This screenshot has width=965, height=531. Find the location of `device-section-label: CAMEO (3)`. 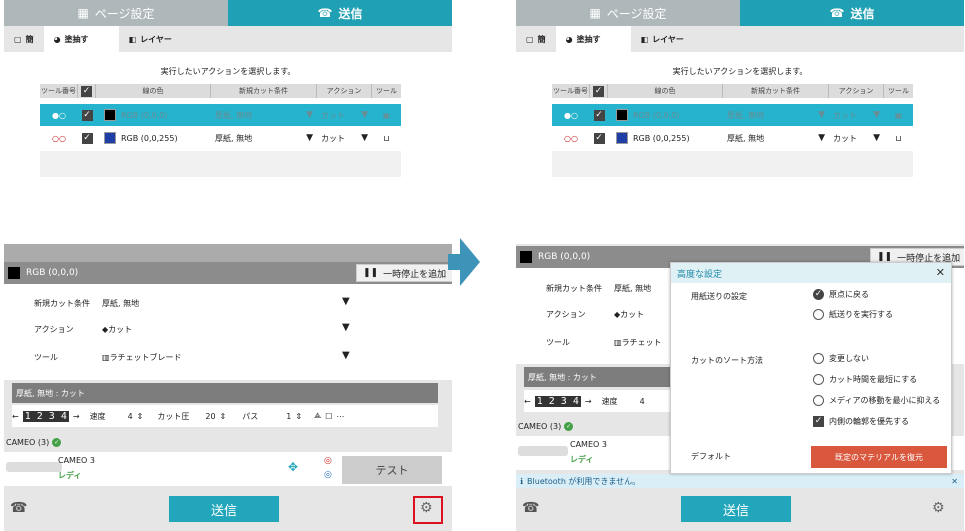

device-section-label: CAMEO (3) is located at coordinates (28, 442).